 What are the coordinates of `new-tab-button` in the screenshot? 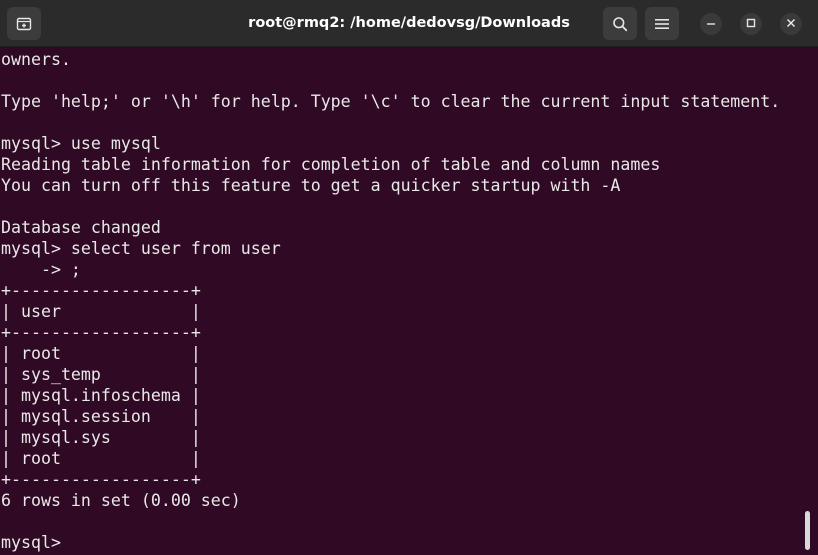 It's located at (24, 23).